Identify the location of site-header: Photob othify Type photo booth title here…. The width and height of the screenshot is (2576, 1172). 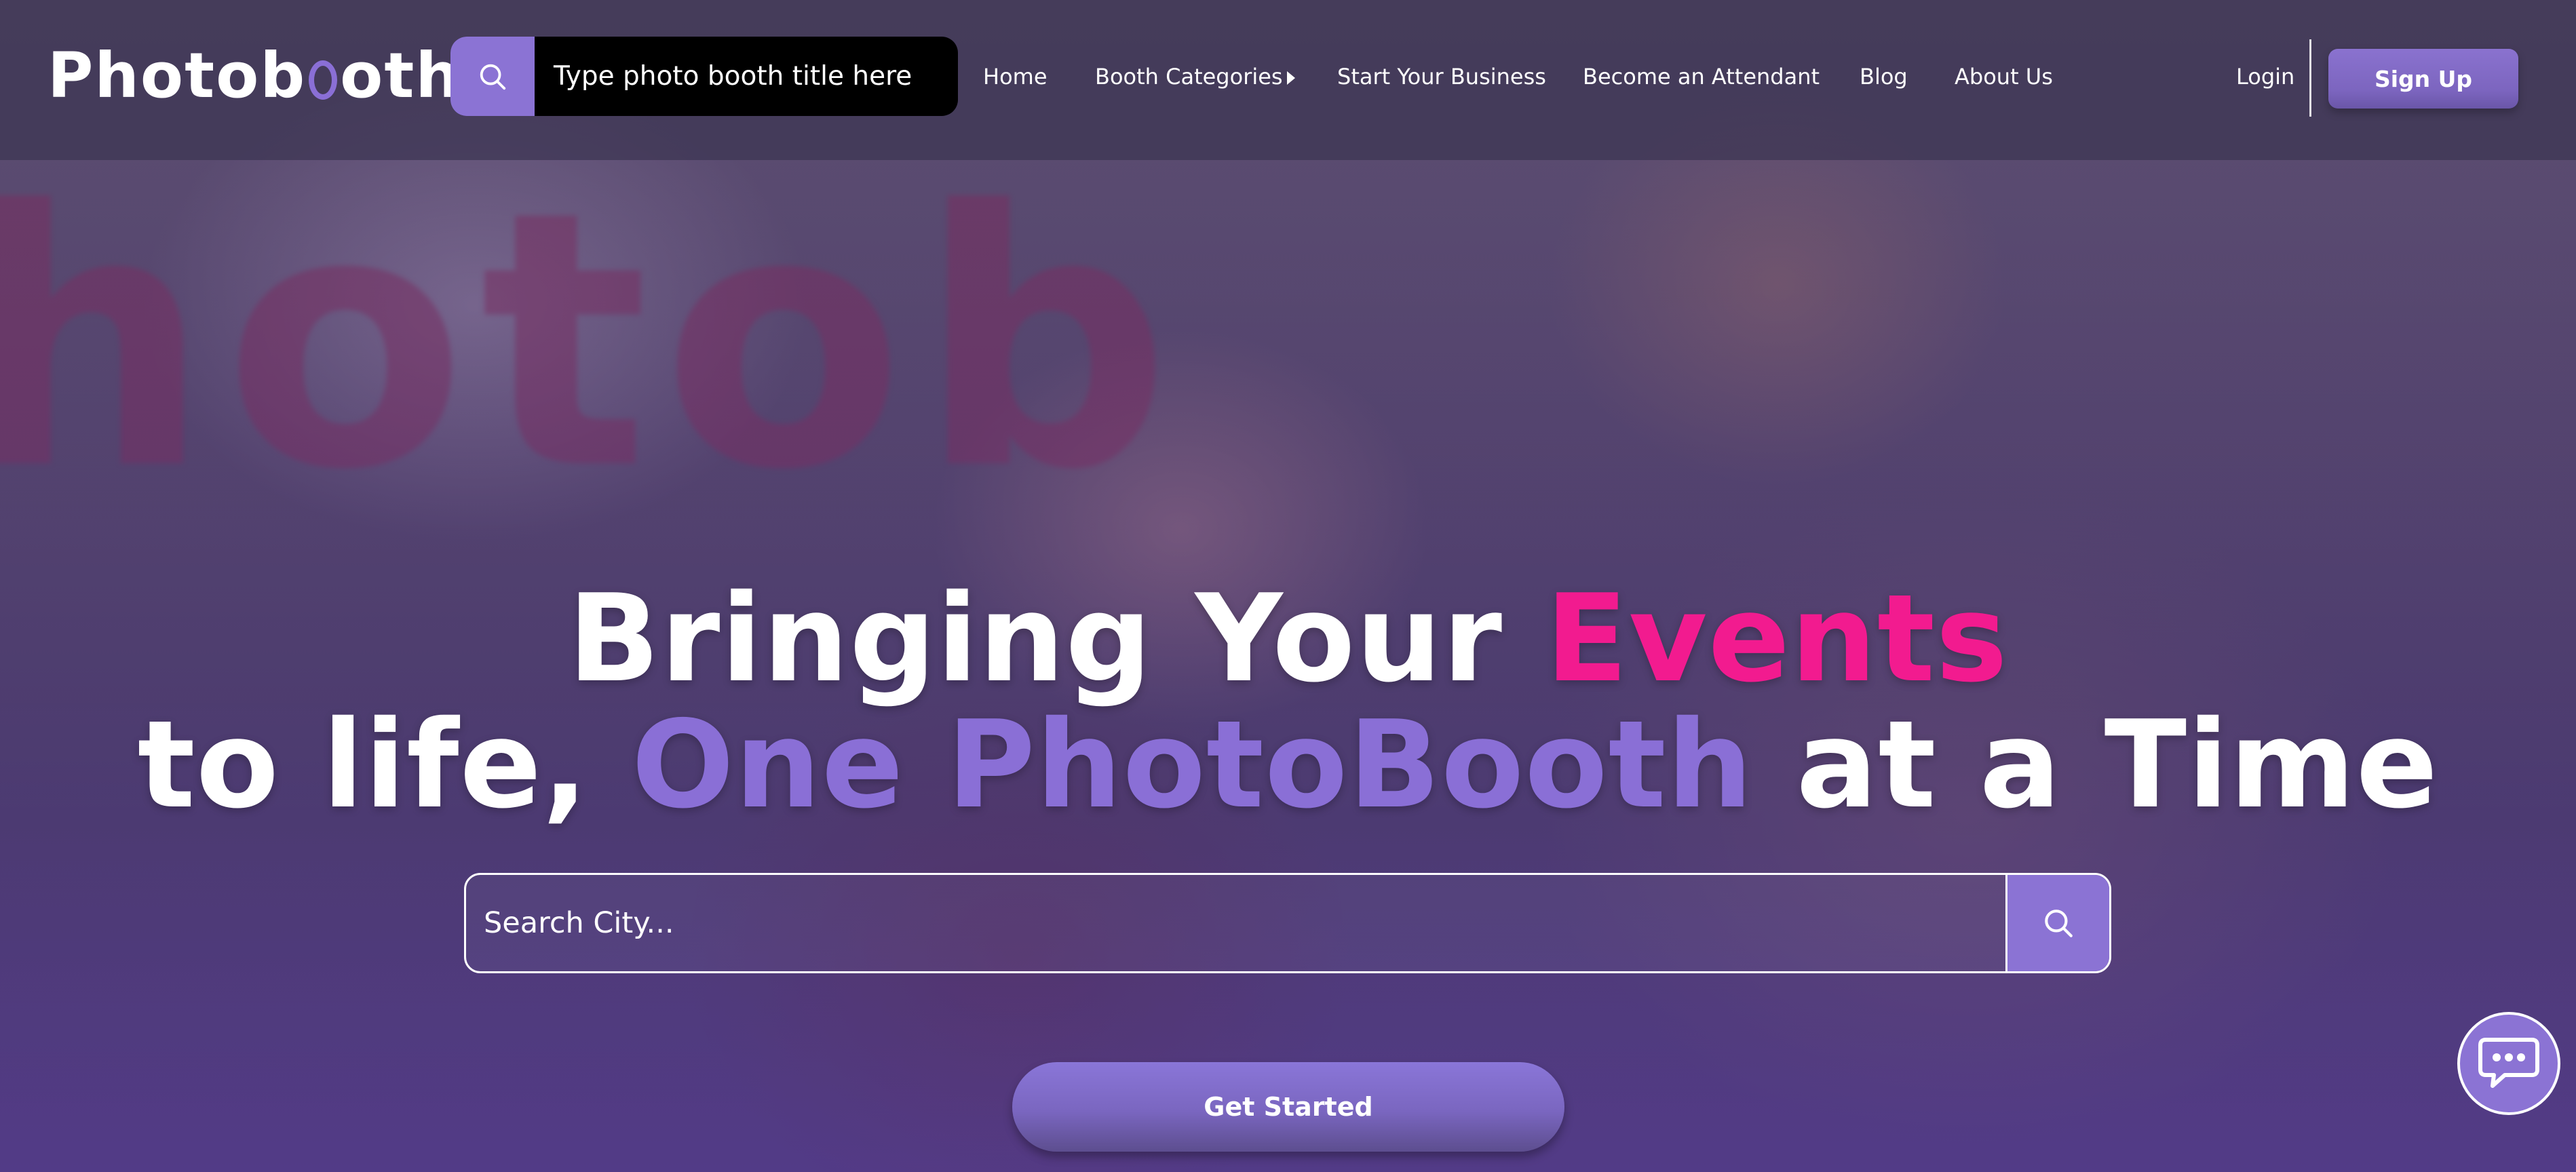
(1288, 80).